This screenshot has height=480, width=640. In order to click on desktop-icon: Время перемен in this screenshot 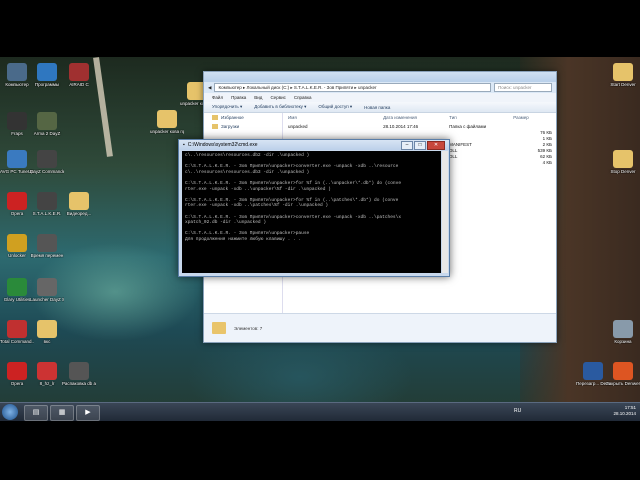, I will do `click(47, 246)`.